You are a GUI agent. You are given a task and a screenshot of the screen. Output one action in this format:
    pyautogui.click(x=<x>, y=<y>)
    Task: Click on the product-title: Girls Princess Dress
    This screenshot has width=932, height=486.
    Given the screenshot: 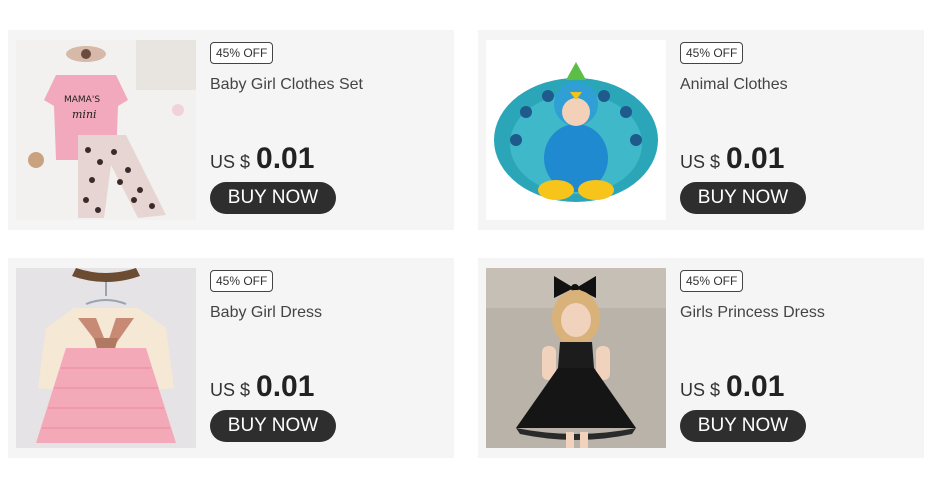 What is the action you would take?
    pyautogui.click(x=752, y=313)
    